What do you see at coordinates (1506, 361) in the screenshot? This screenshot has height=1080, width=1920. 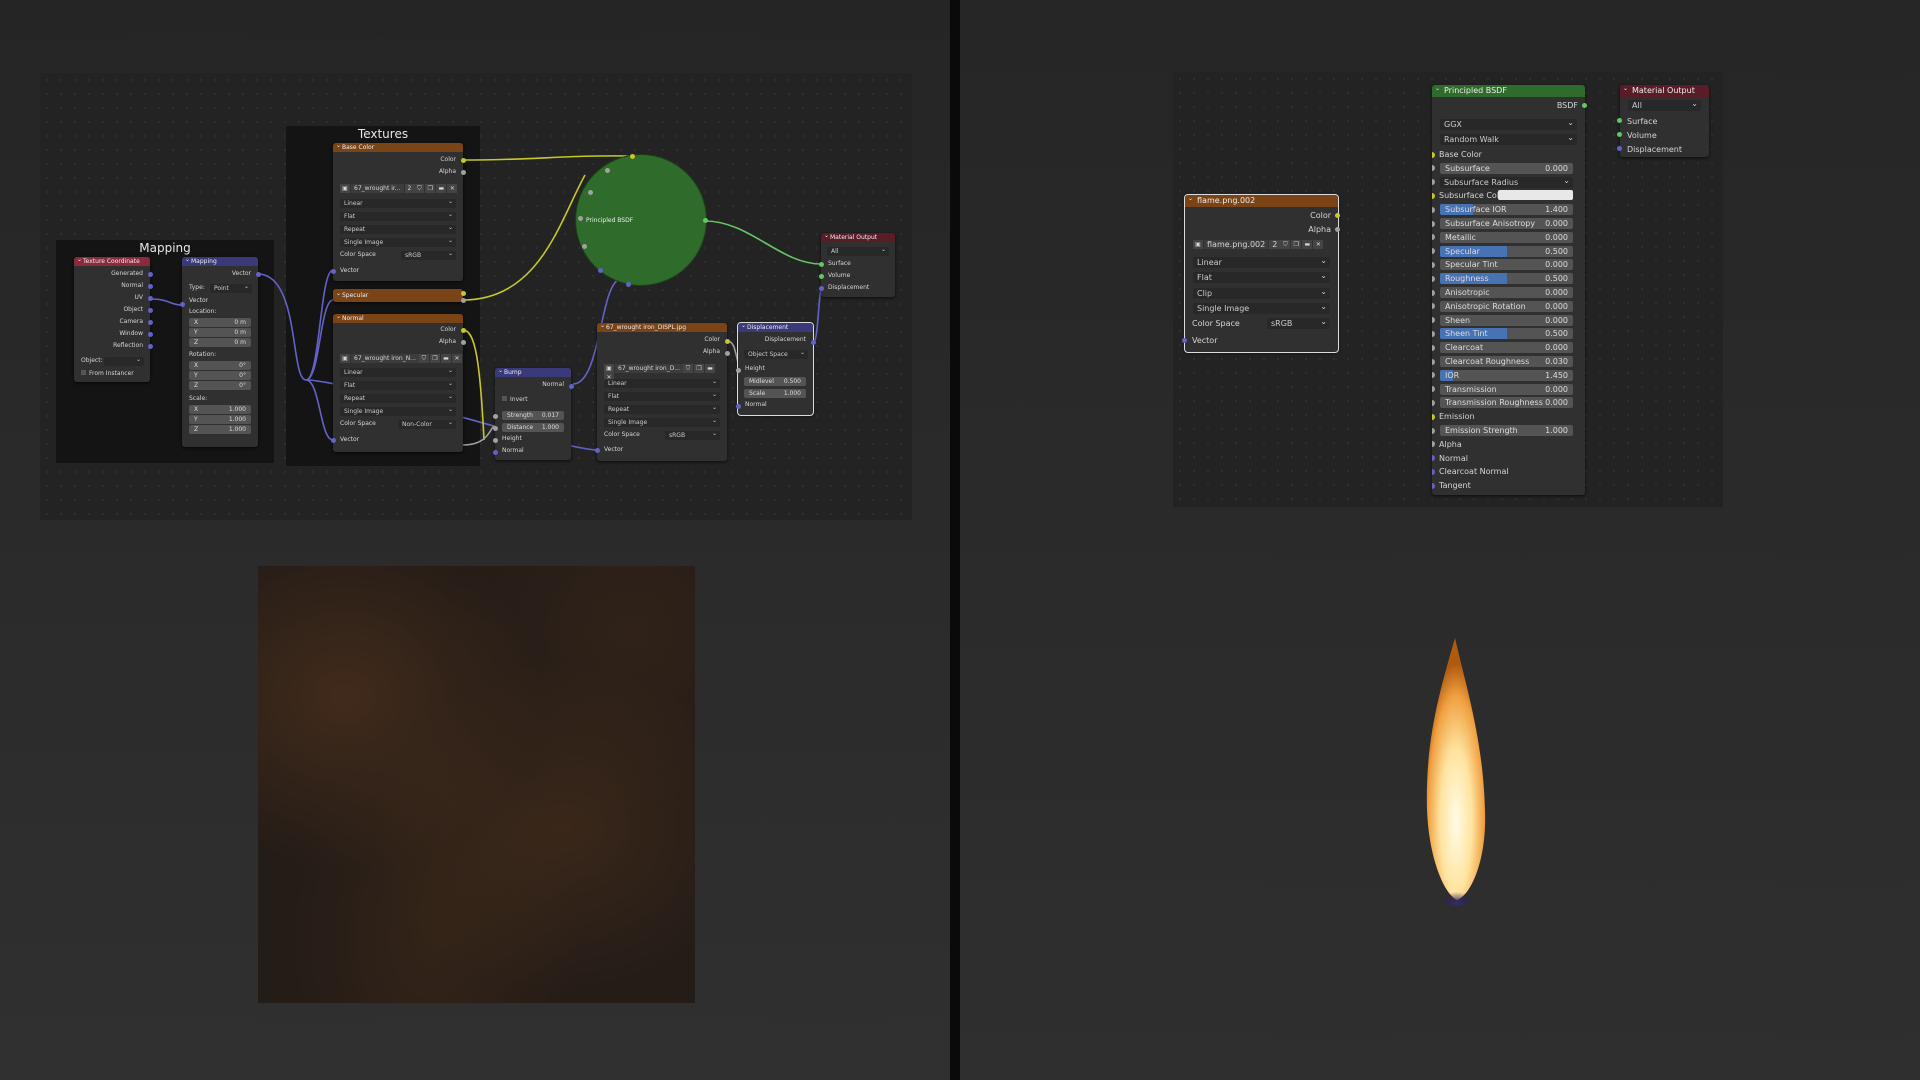 I see `principled-field: Clearcoat Roughness 0.030` at bounding box center [1506, 361].